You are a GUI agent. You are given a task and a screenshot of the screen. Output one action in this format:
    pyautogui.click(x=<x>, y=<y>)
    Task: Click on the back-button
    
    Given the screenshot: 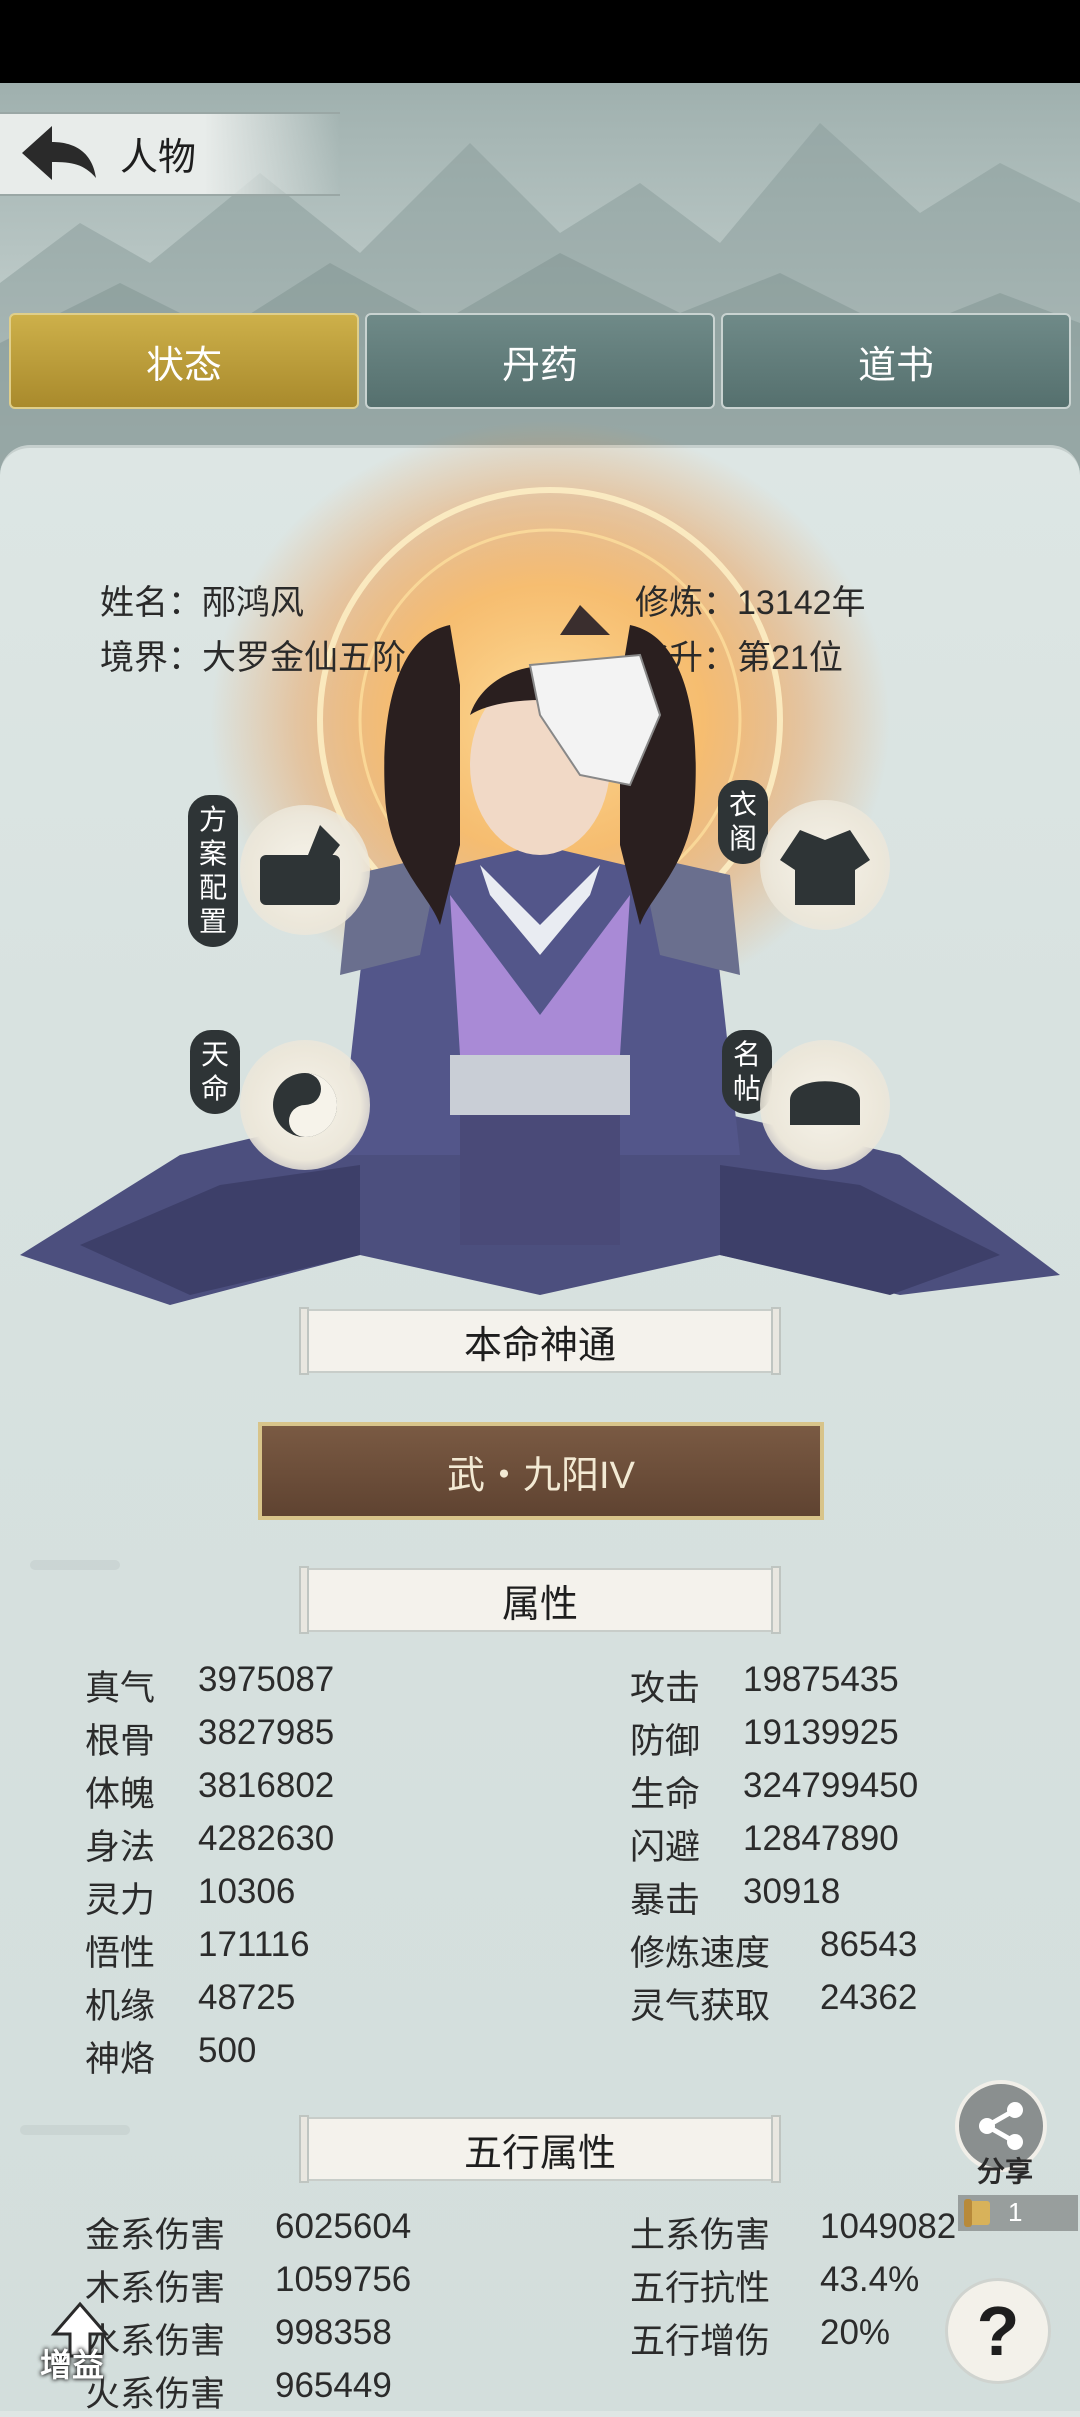 What is the action you would take?
    pyautogui.click(x=57, y=153)
    